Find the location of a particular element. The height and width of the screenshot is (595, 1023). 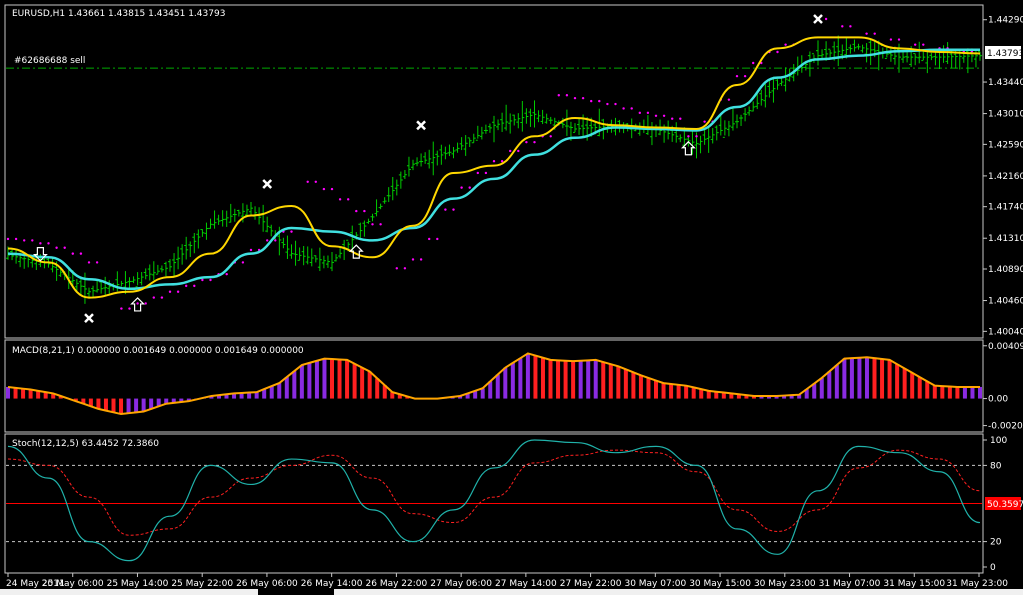

price-y-tick-label: 1.40890 is located at coordinates (1005, 270).